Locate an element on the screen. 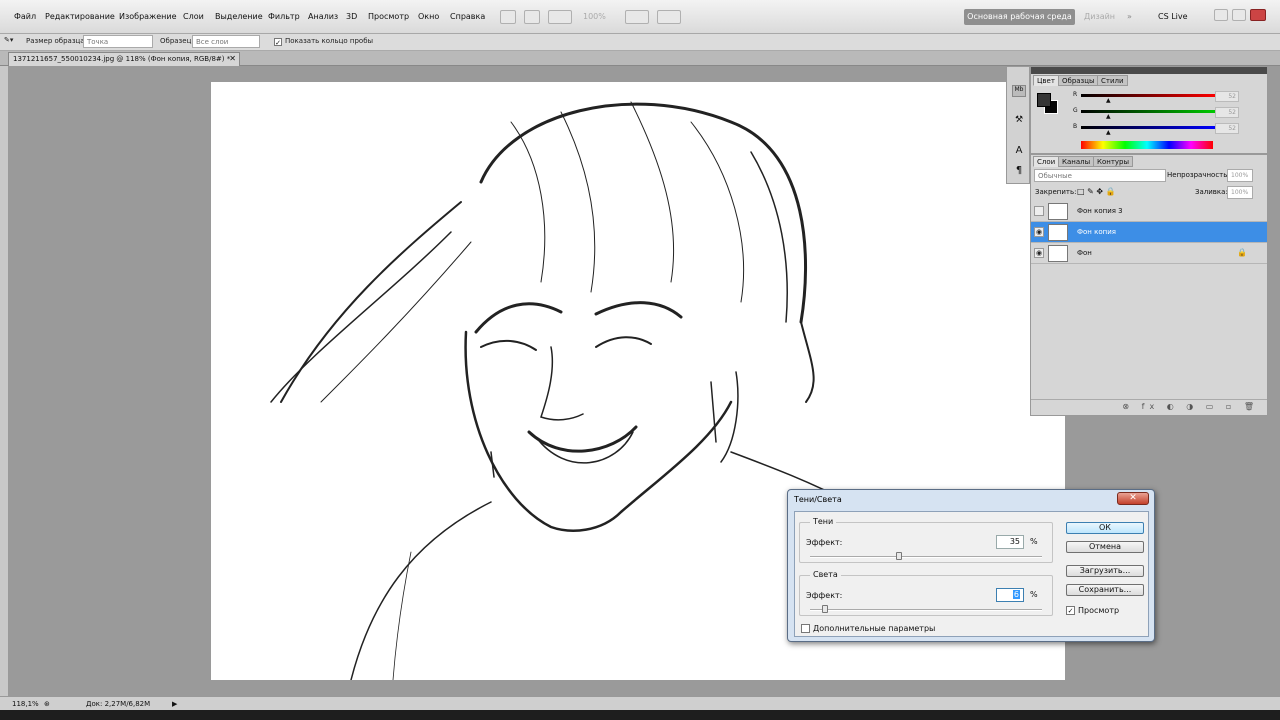 This screenshot has height=720, width=1280. collapsed-panels-column: Mb ⚒ A ¶ is located at coordinates (1018, 125).